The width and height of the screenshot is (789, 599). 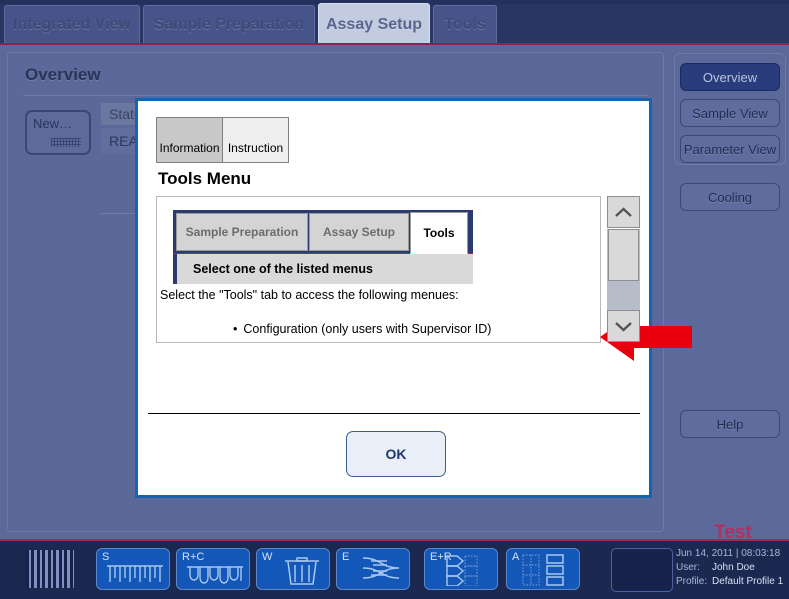 I want to click on dialog-tab-bar: Information Instruction, so click(x=222, y=140).